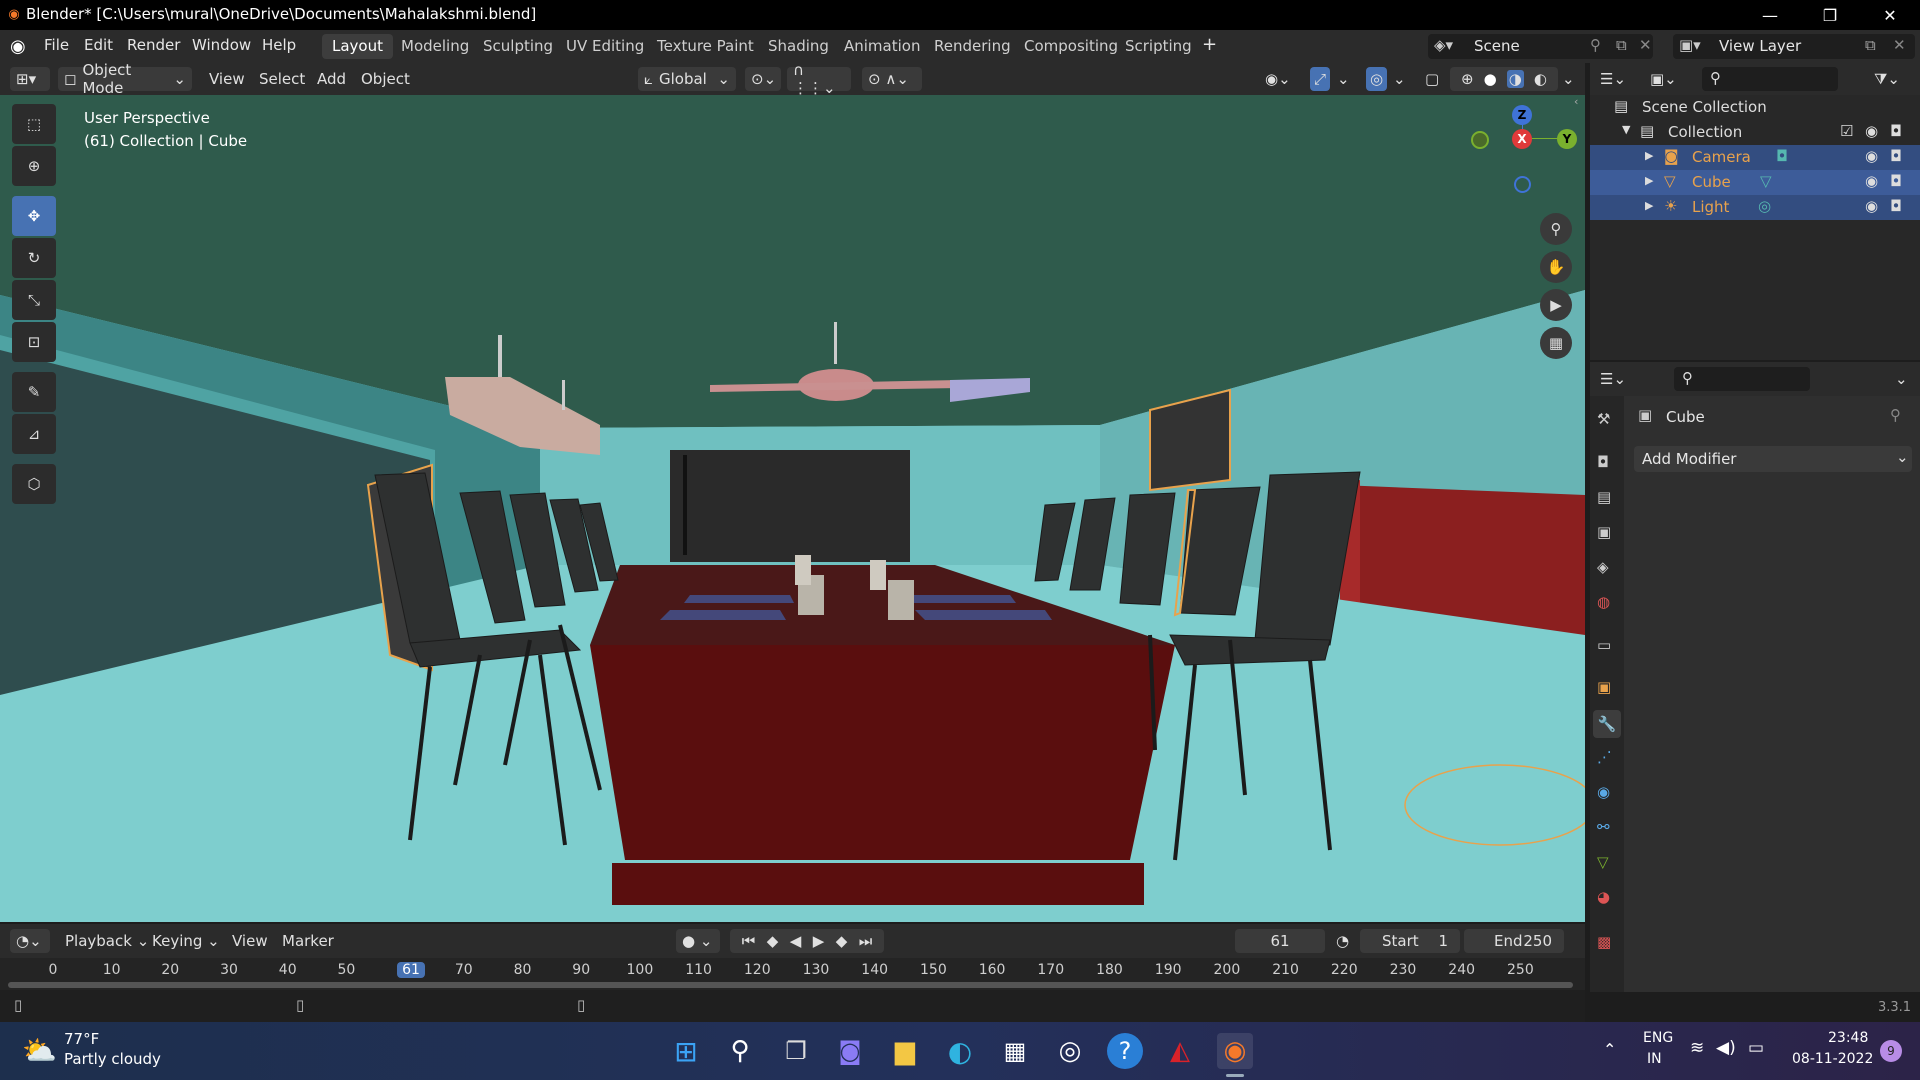 The image size is (1920, 1080). Describe the element at coordinates (798, 46) in the screenshot. I see `tab-shading: Shading` at that location.